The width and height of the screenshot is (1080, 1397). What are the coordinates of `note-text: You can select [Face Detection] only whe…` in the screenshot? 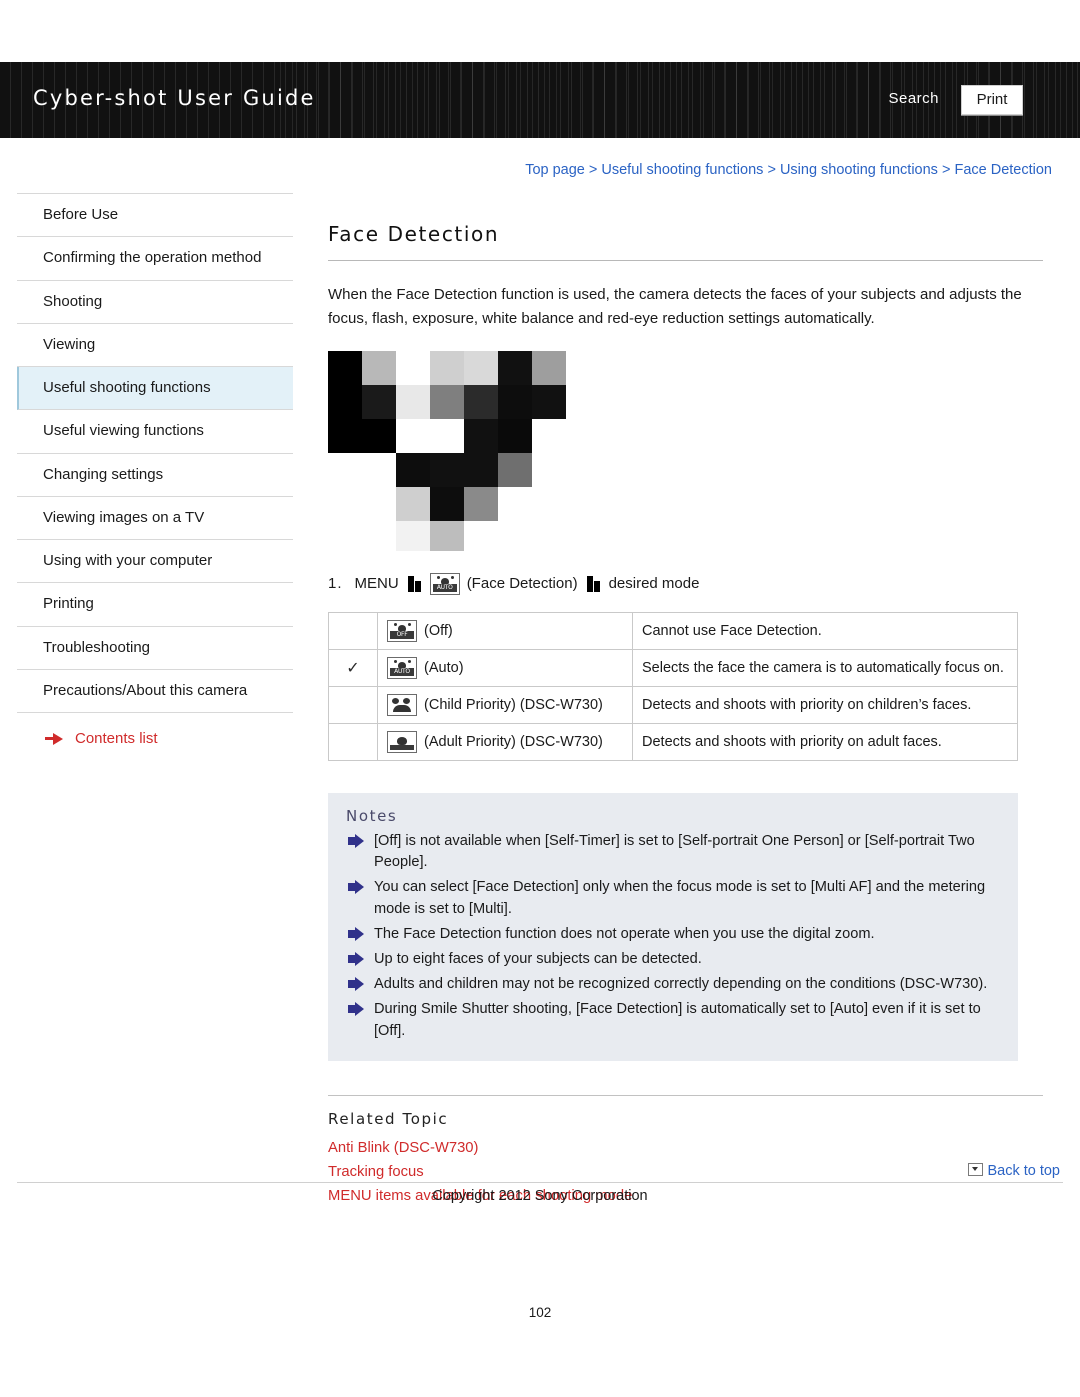 It's located at (680, 898).